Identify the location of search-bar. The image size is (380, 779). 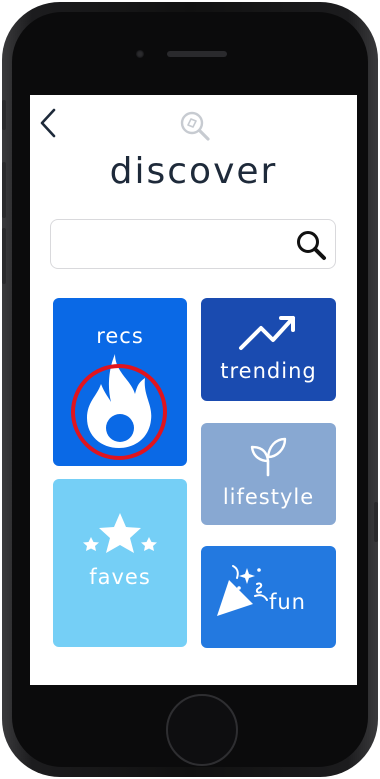
(193, 244).